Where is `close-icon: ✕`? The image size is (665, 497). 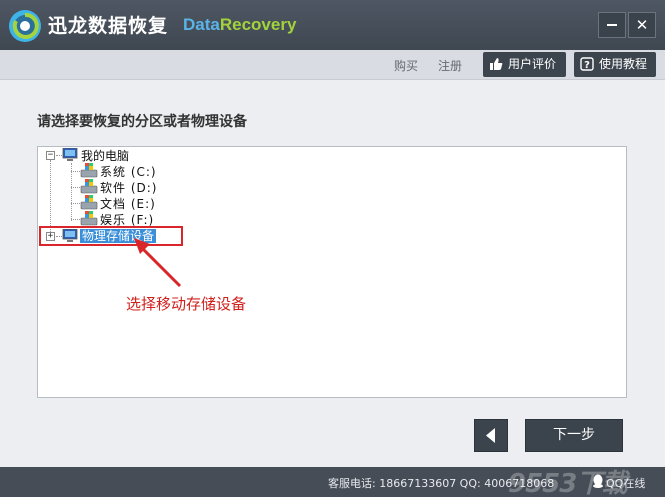
close-icon: ✕ is located at coordinates (642, 25).